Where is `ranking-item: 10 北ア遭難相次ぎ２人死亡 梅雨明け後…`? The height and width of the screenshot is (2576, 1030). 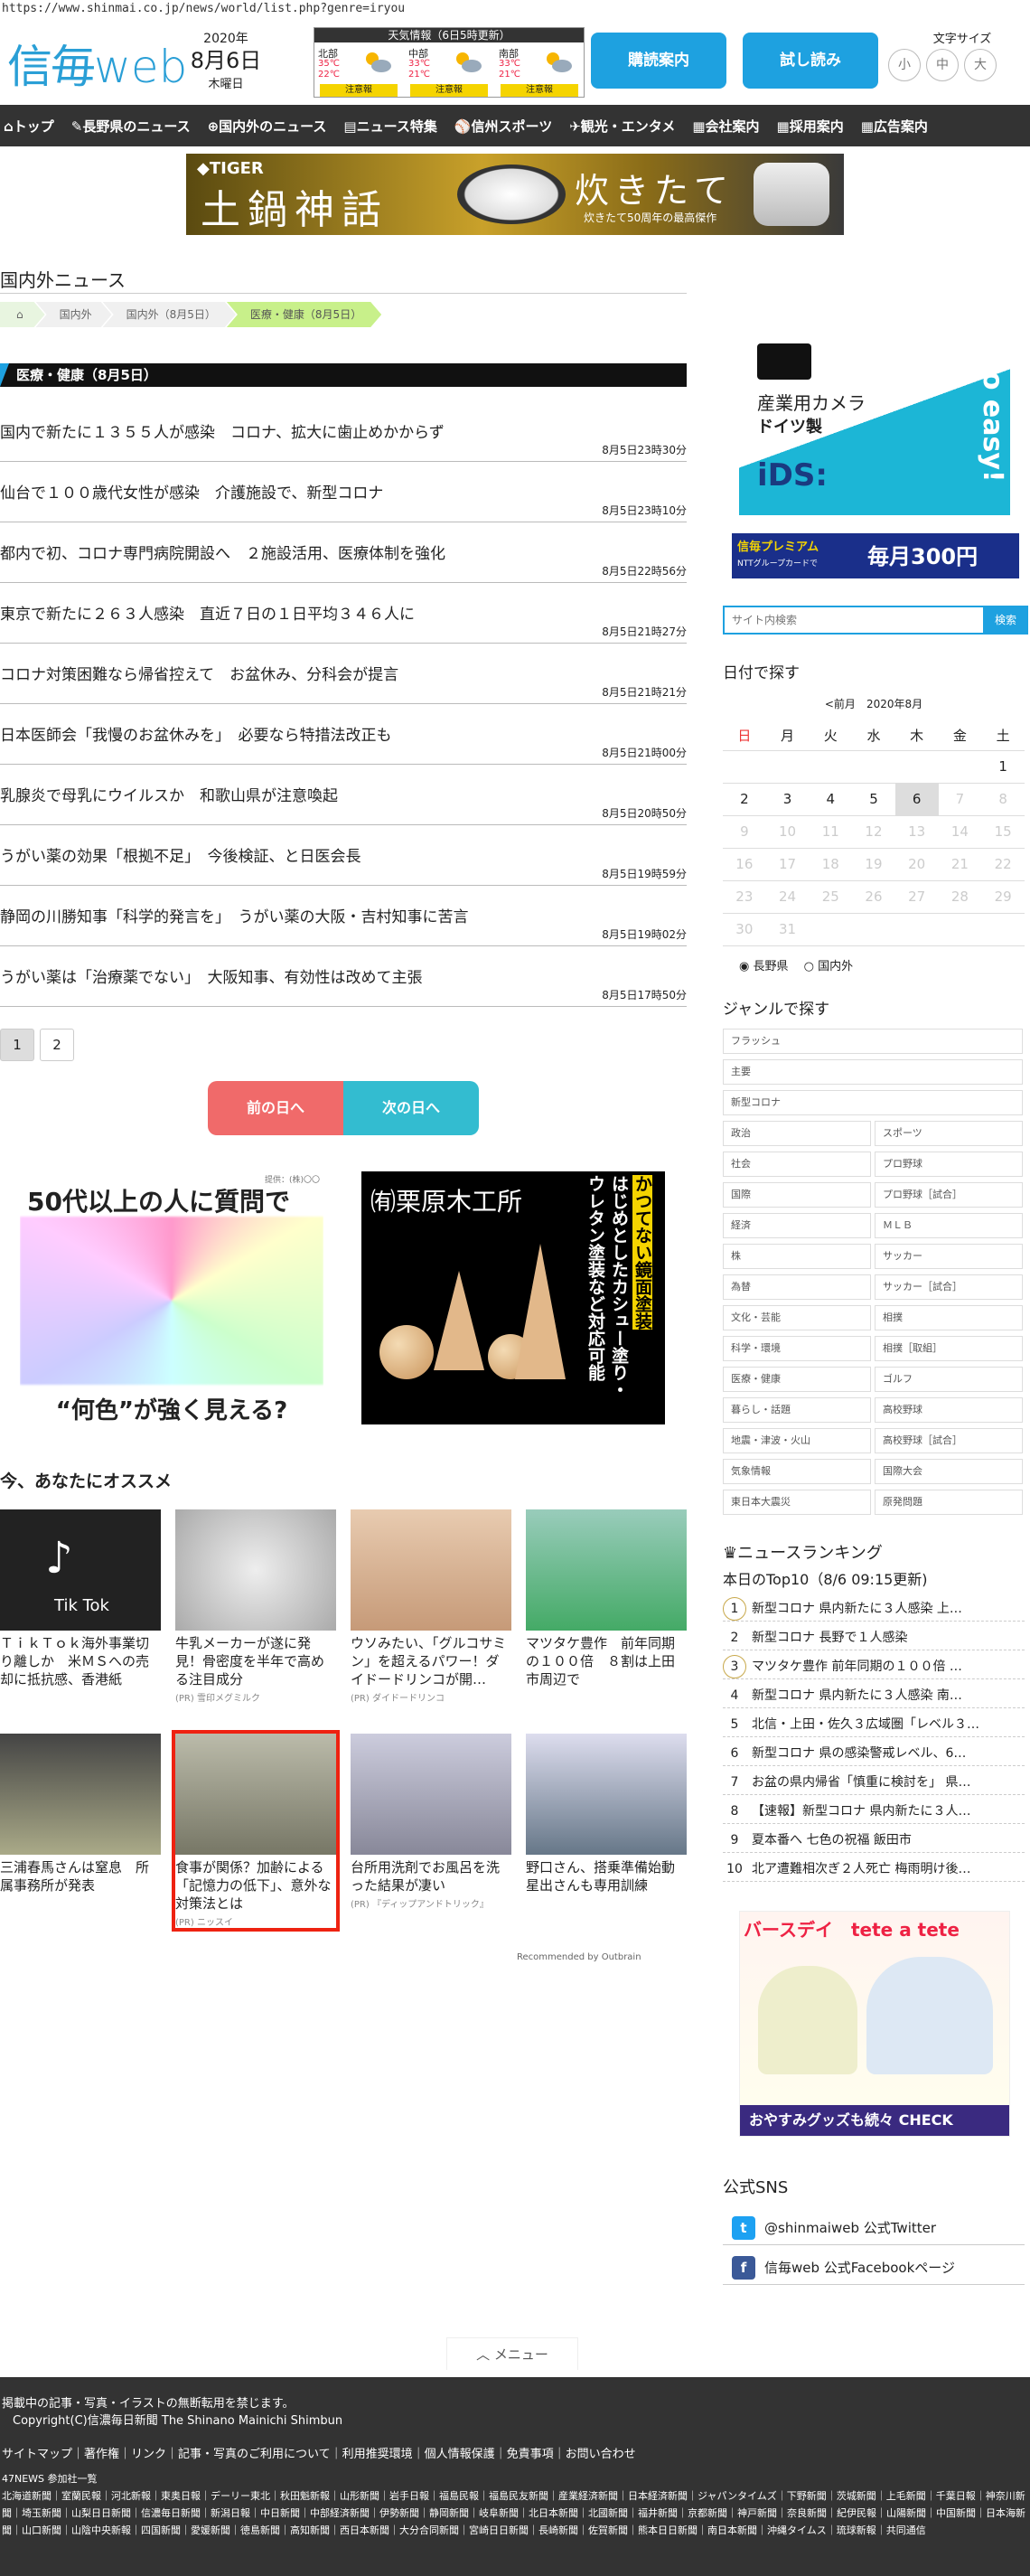 ranking-item: 10 北ア遭難相次ぎ２人死亡 梅雨明け後… is located at coordinates (874, 1869).